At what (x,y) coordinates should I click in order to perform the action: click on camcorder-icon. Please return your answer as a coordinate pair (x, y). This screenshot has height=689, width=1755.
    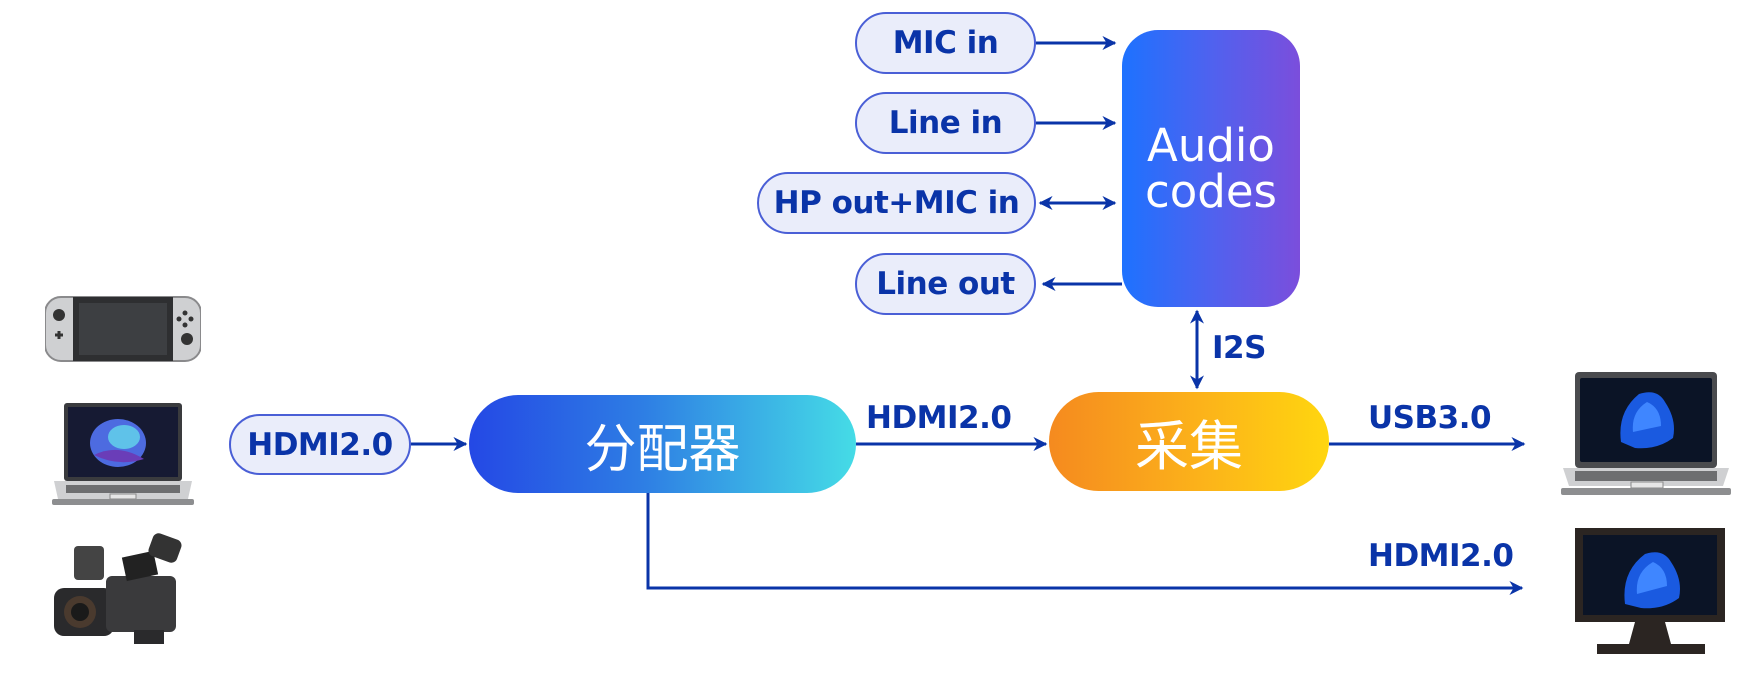
    Looking at the image, I should click on (118, 588).